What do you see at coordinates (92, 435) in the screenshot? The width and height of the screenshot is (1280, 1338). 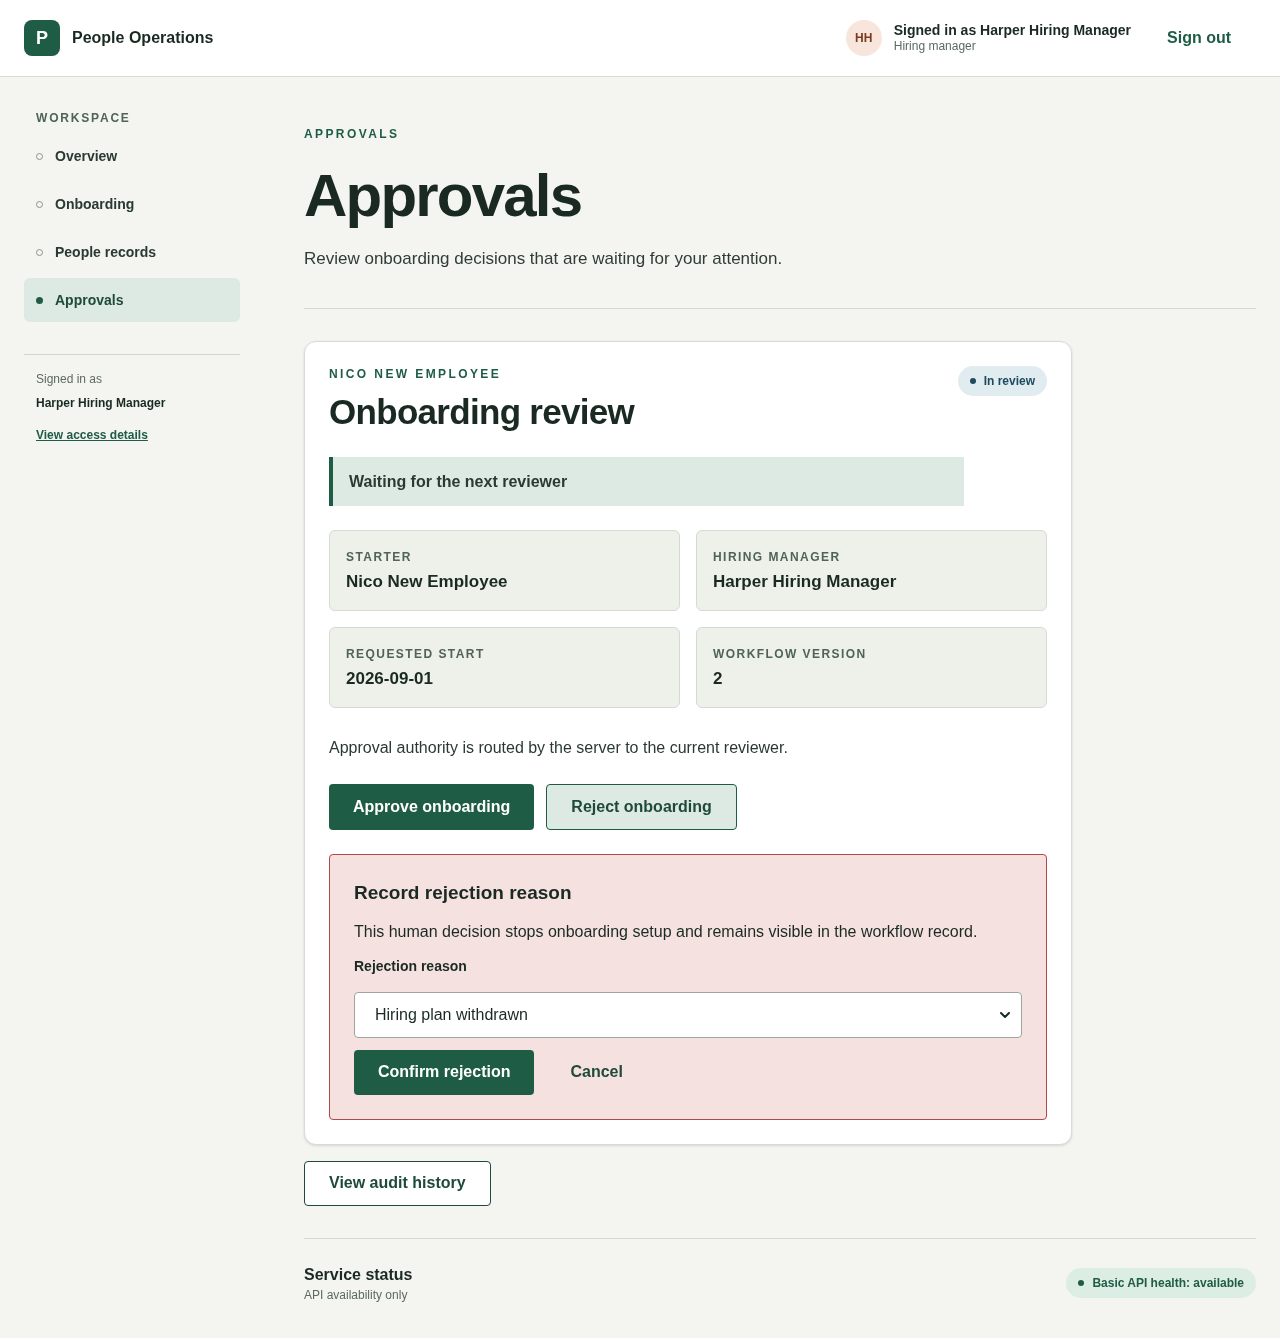 I see `access-details-link: View access details` at bounding box center [92, 435].